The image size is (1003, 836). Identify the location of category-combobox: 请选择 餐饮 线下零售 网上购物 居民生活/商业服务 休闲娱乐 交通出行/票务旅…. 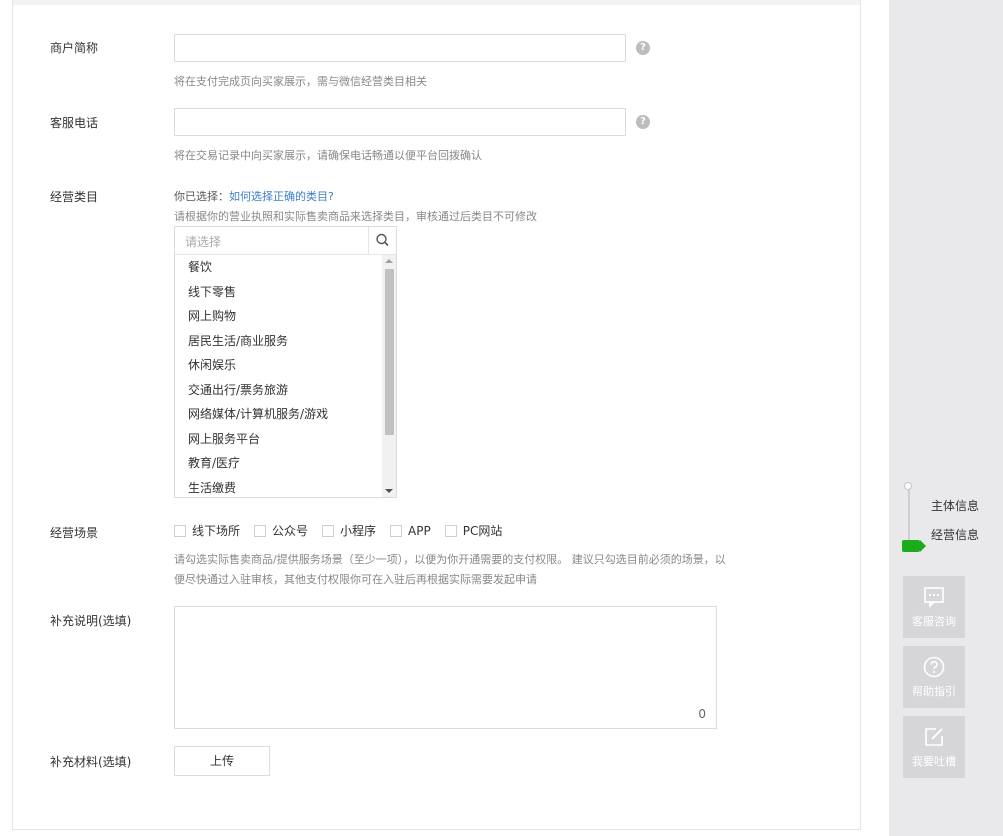
(285, 362).